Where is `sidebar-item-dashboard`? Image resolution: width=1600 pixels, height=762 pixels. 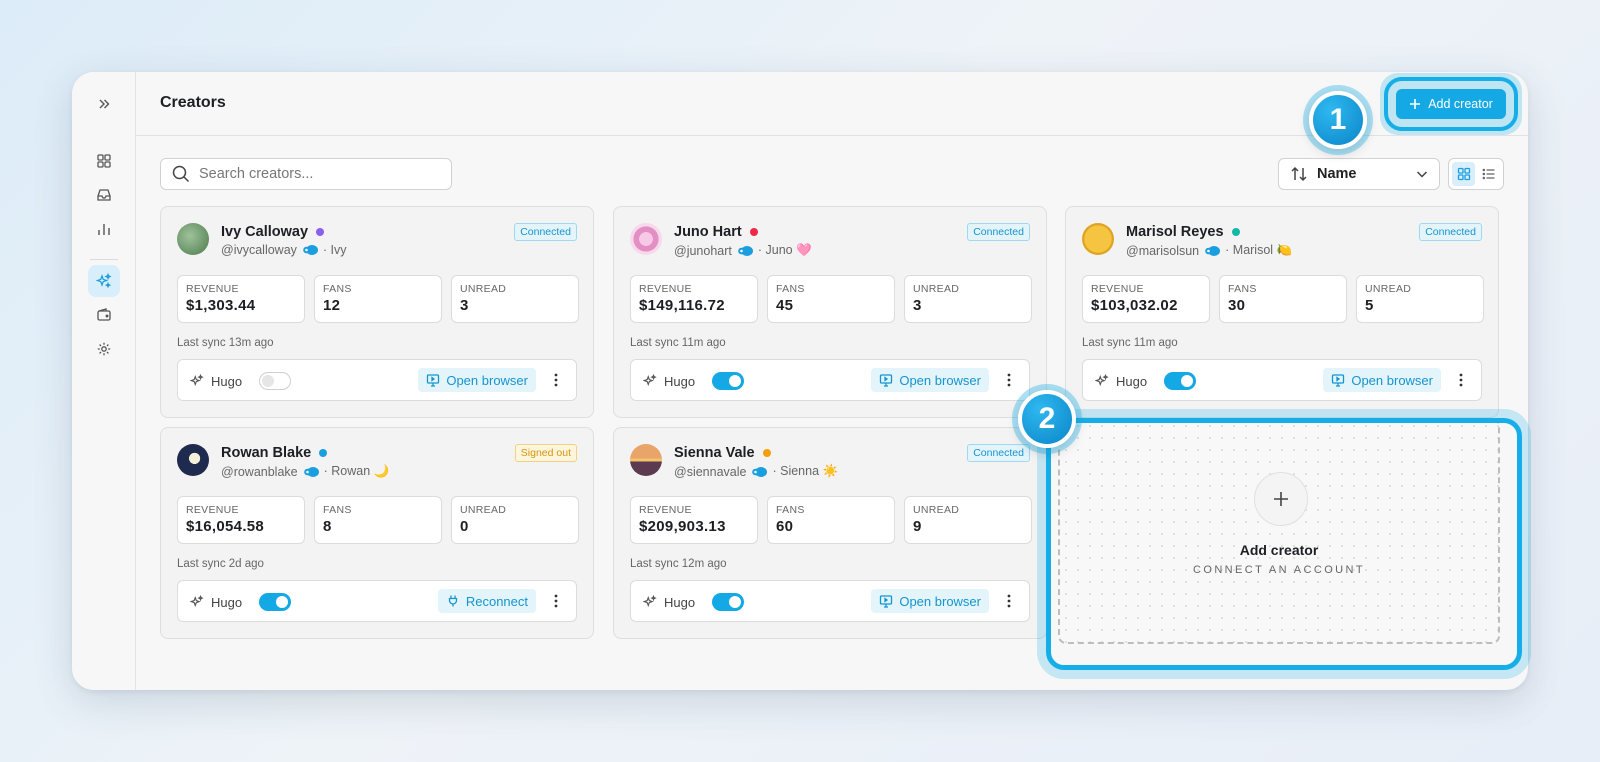
sidebar-item-dashboard is located at coordinates (104, 161).